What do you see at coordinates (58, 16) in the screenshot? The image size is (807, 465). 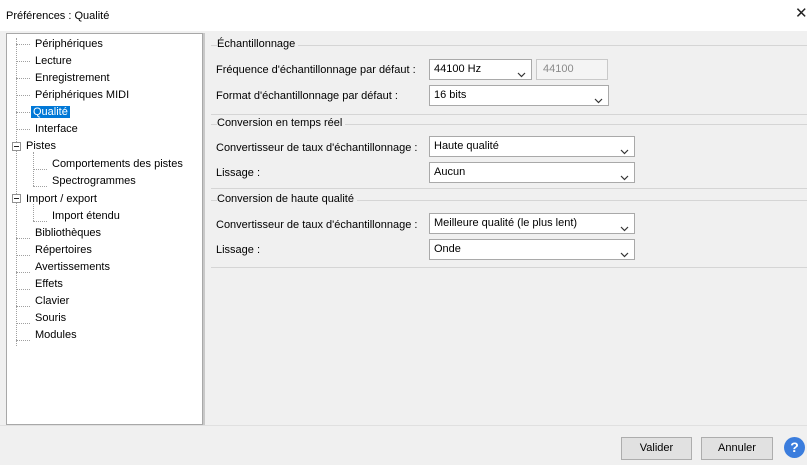 I see `window-title: Préférences : Qualité` at bounding box center [58, 16].